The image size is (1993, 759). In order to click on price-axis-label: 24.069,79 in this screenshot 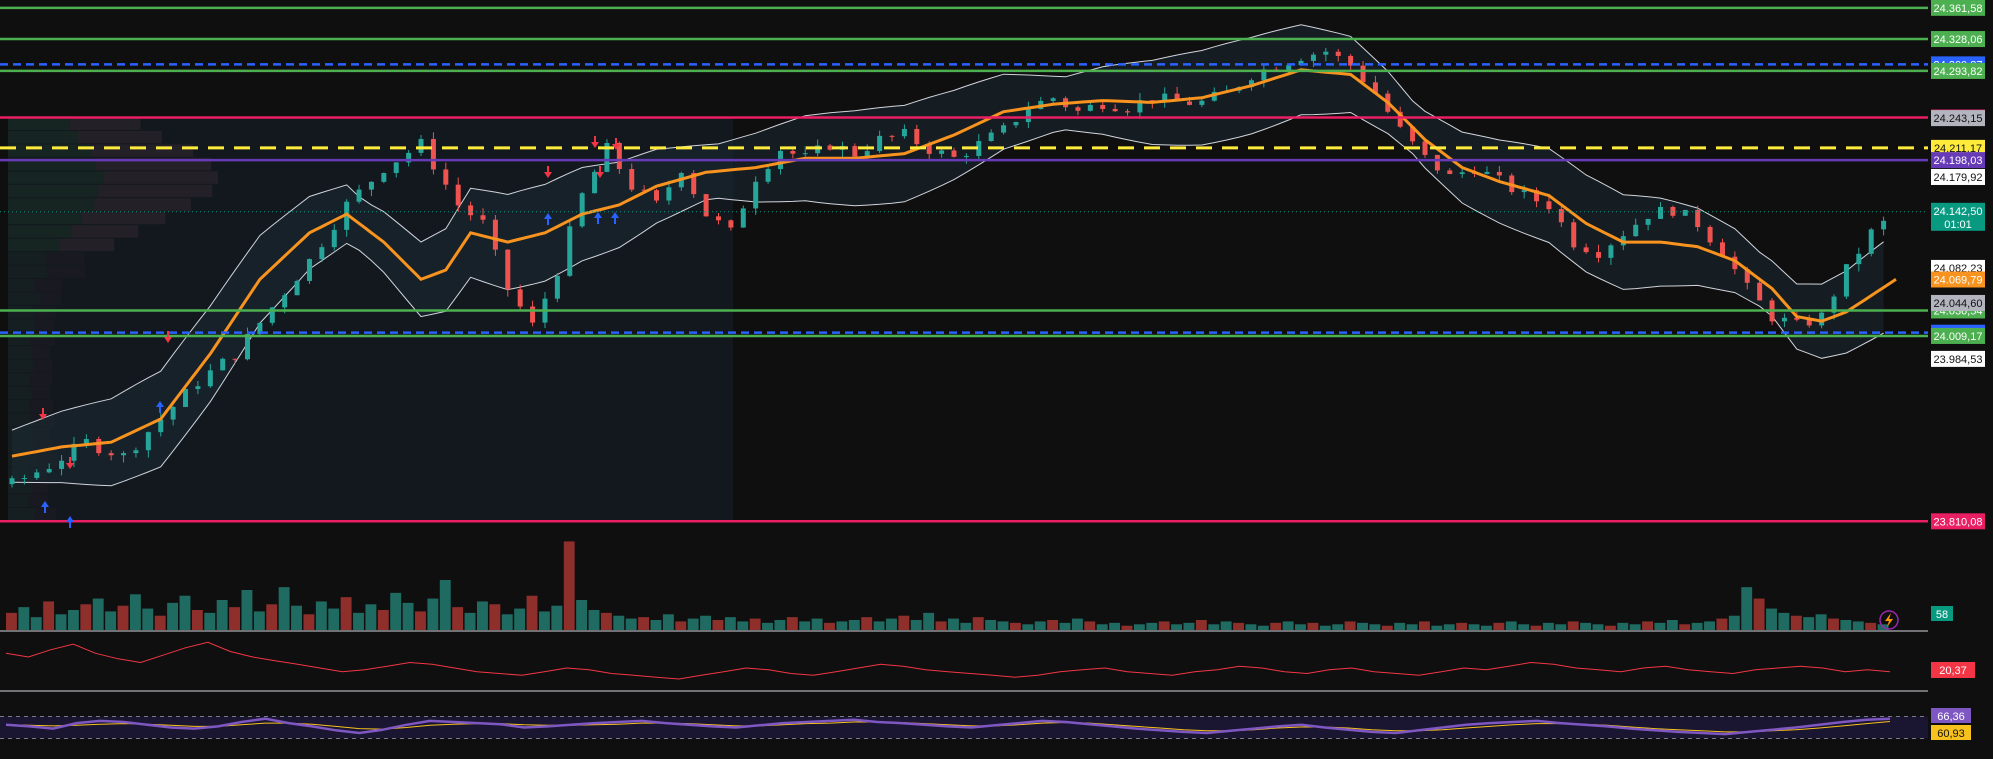, I will do `click(1958, 281)`.